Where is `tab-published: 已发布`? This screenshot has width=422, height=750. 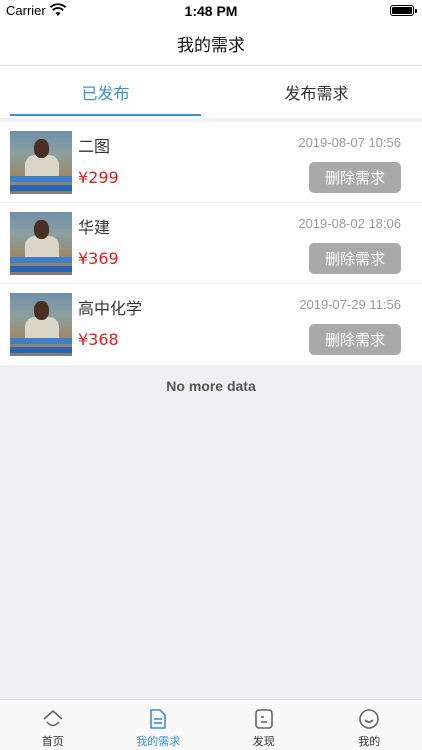
tab-published: 已发布 is located at coordinates (105, 92).